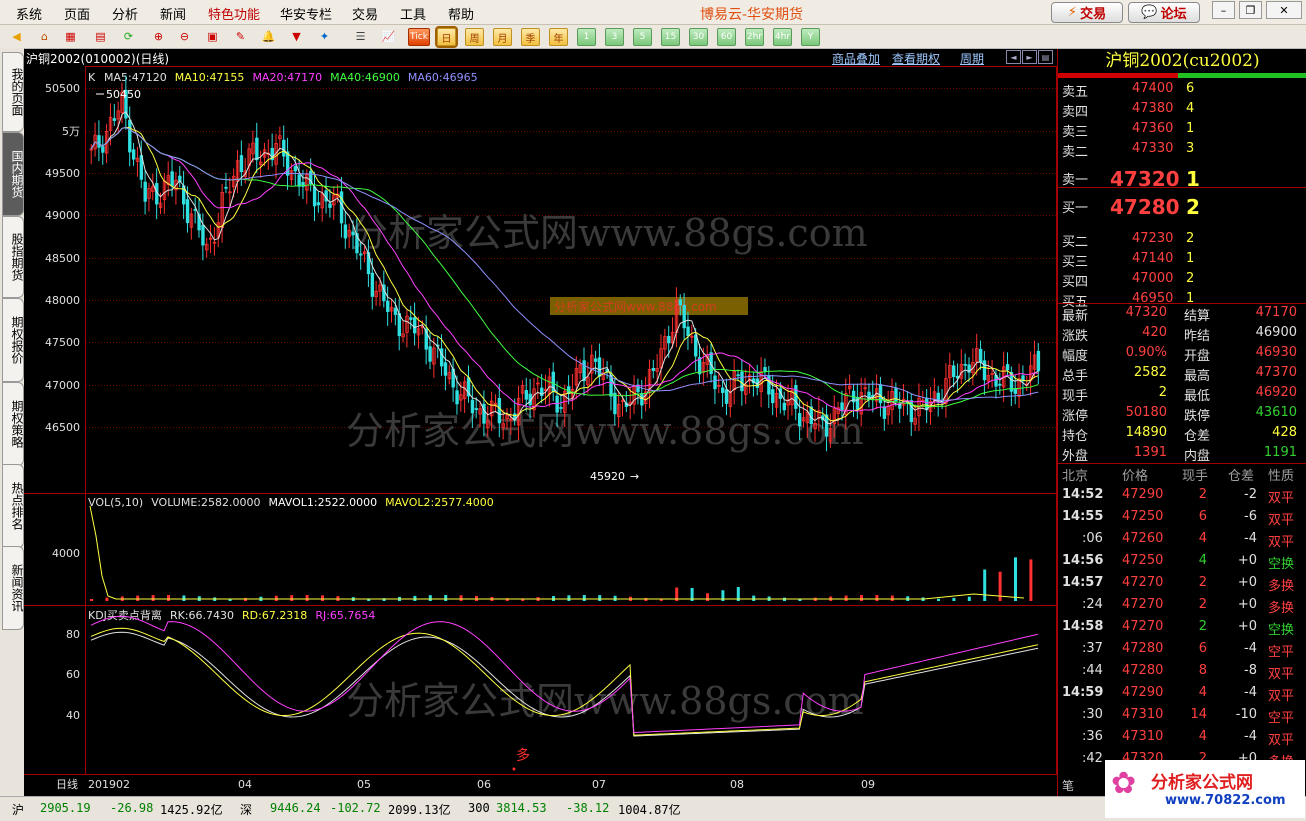  Describe the element at coordinates (530, 37) in the screenshot. I see `period-season: 季` at that location.